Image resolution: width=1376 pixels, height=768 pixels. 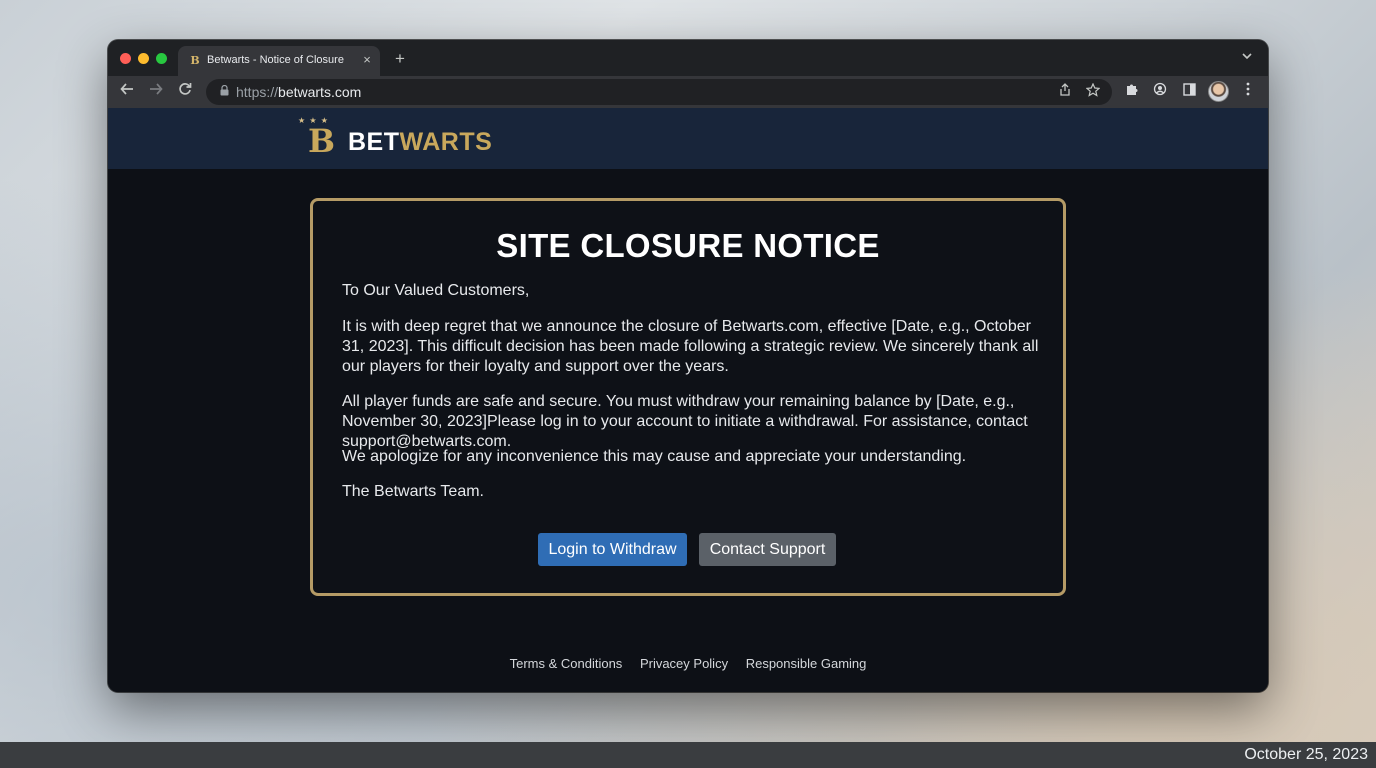 What do you see at coordinates (1160, 92) in the screenshot?
I see `extension-icon` at bounding box center [1160, 92].